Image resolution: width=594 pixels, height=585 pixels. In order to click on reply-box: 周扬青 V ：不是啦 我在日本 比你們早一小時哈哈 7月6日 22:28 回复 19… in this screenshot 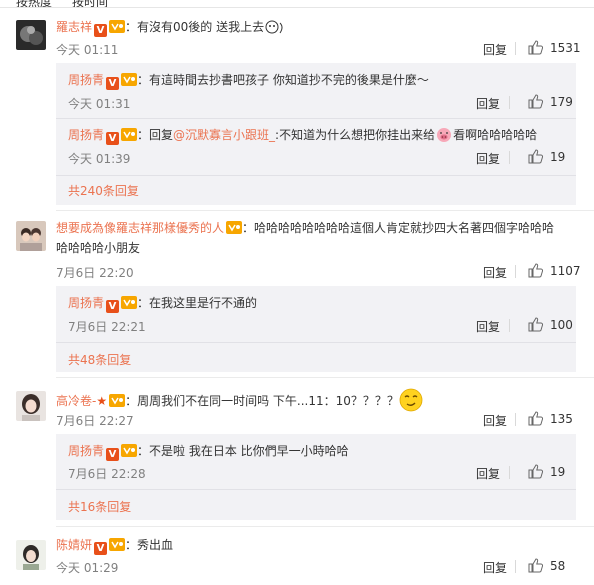, I will do `click(316, 477)`.